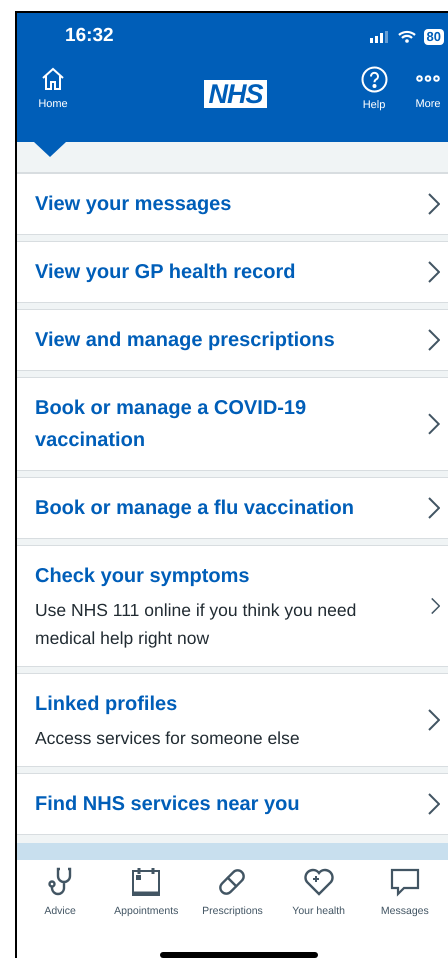  Describe the element at coordinates (434, 36) in the screenshot. I see `battery-level: 80` at that location.